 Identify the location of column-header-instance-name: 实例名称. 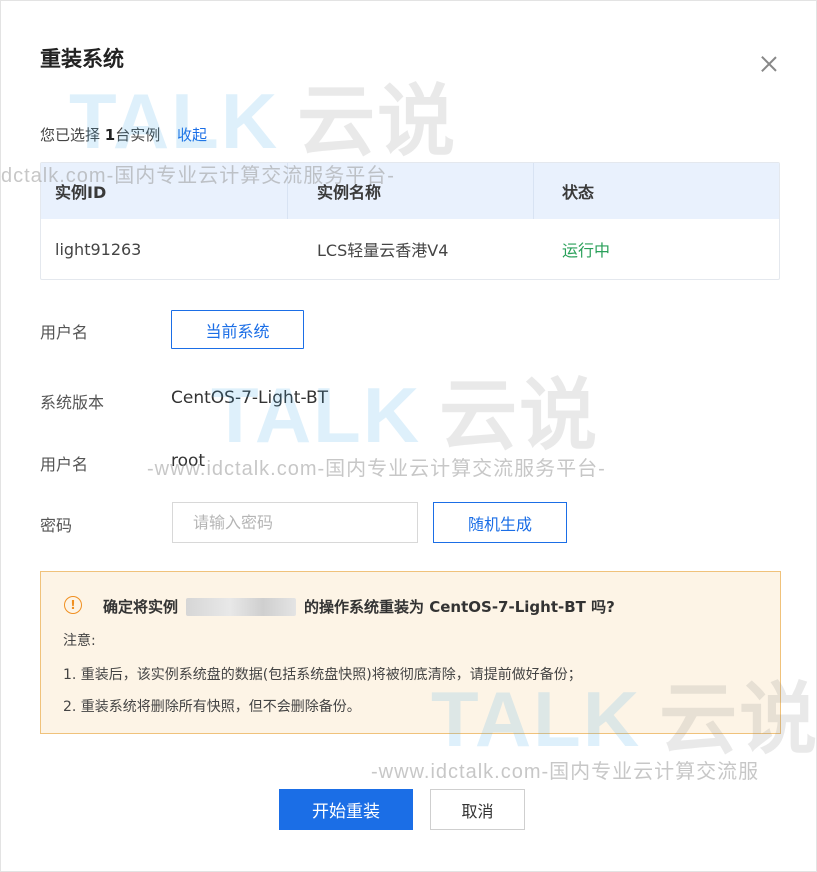
(411, 191).